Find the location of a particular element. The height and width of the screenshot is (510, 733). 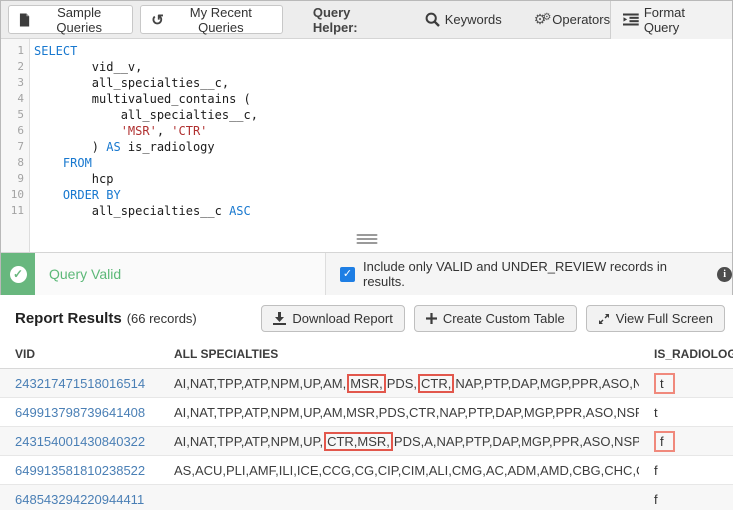

sample-queries-label: Sample Queries is located at coordinates (79, 19).